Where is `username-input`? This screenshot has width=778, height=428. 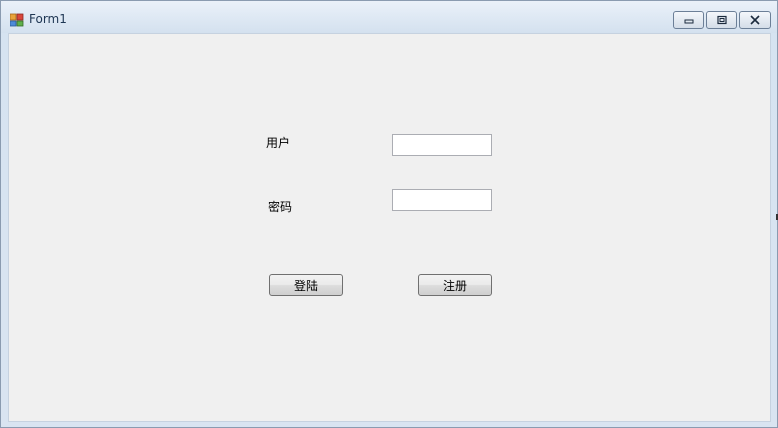 username-input is located at coordinates (442, 145).